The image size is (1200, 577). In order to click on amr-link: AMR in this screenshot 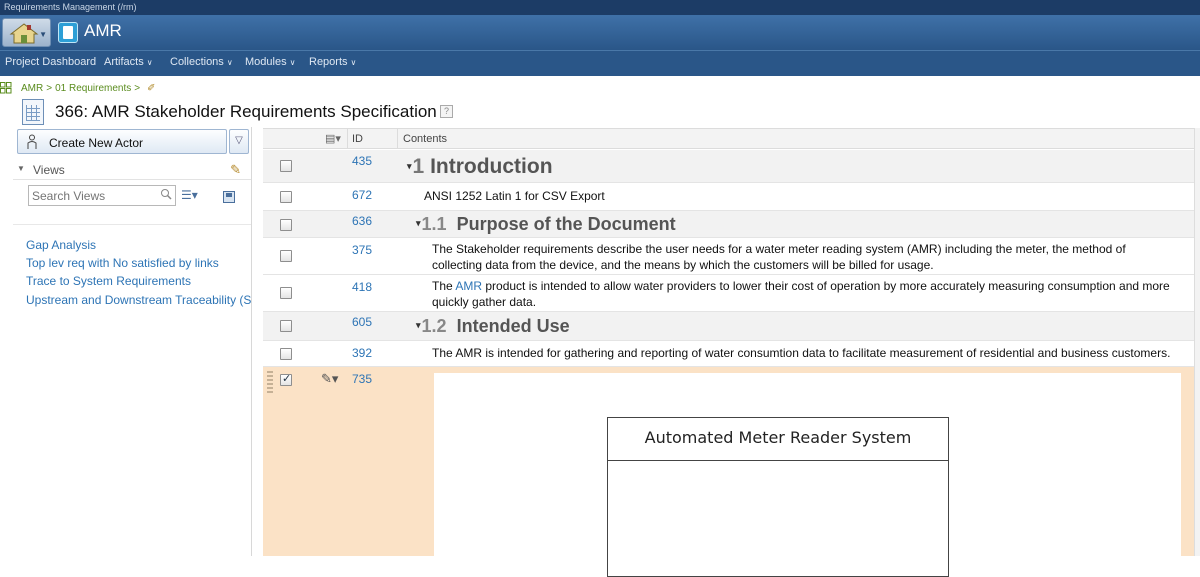, I will do `click(468, 286)`.